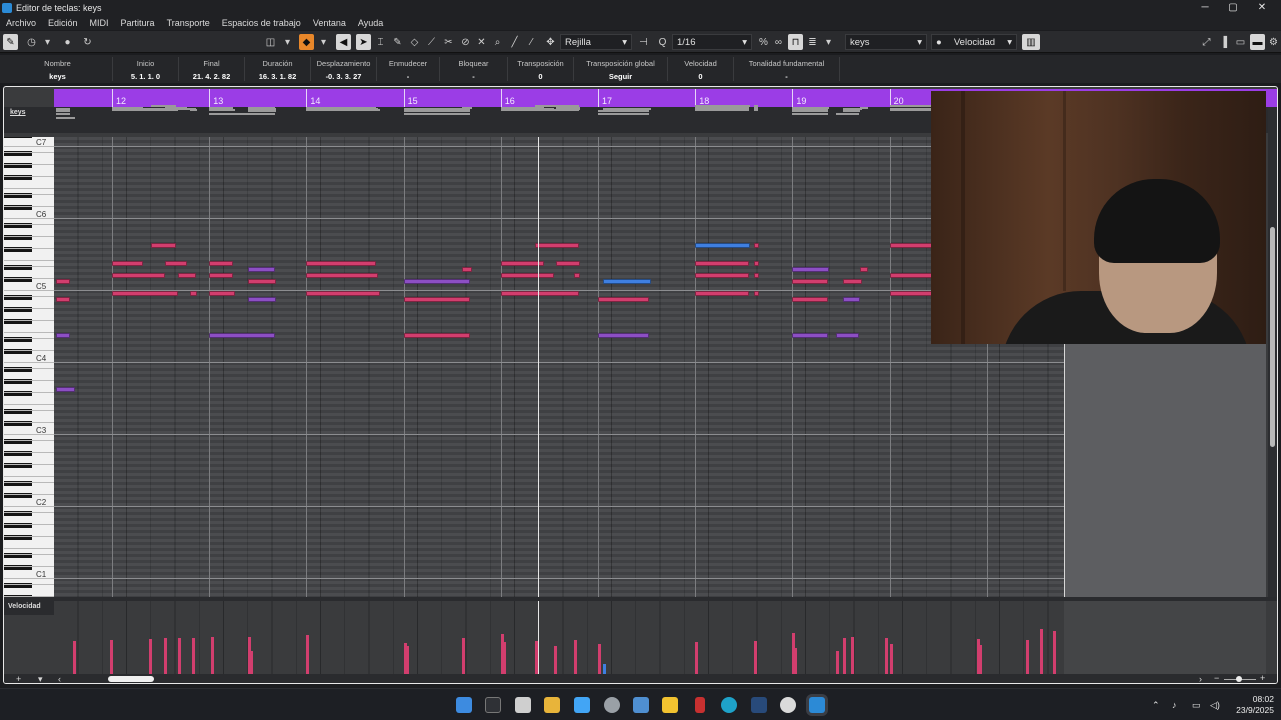  I want to click on mute-tool-icon: ✕, so click(481, 42).